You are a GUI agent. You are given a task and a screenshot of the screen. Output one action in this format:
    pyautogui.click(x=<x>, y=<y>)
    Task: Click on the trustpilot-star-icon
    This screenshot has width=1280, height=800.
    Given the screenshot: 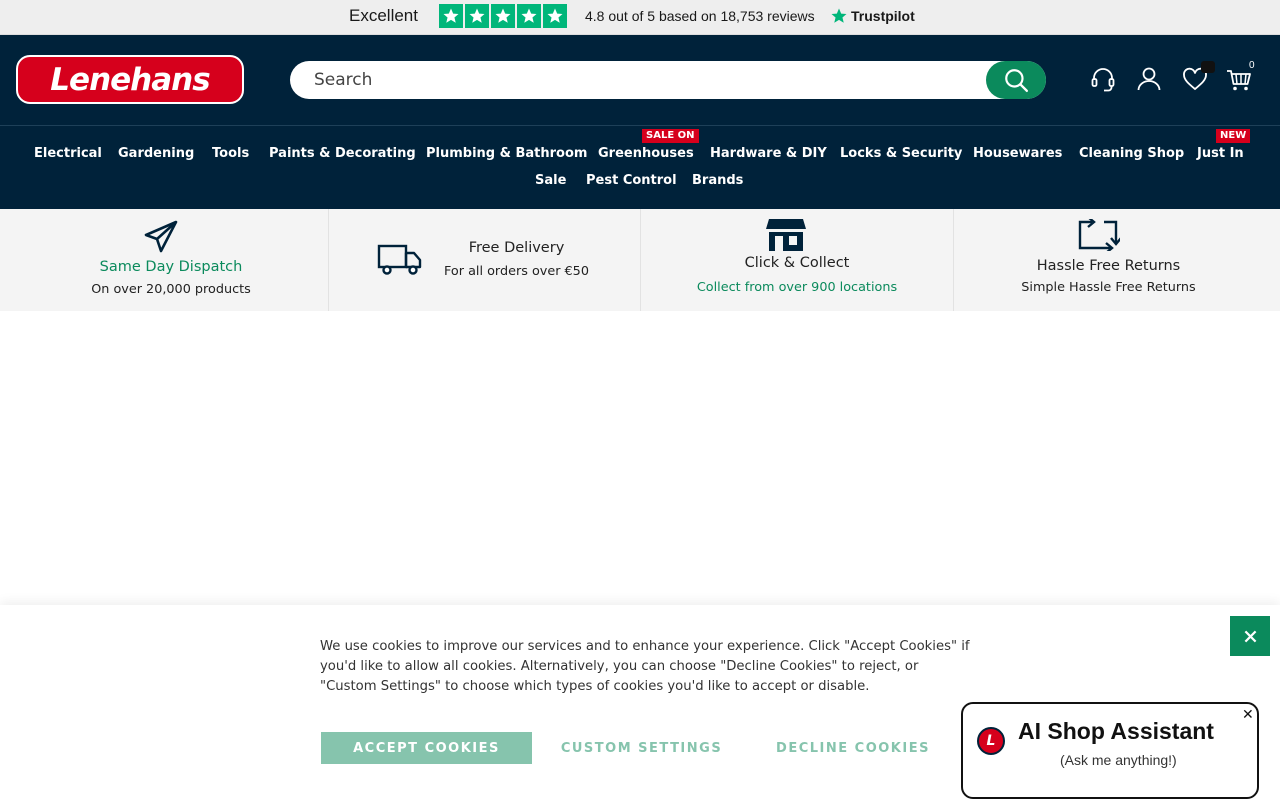 What is the action you would take?
    pyautogui.click(x=839, y=15)
    